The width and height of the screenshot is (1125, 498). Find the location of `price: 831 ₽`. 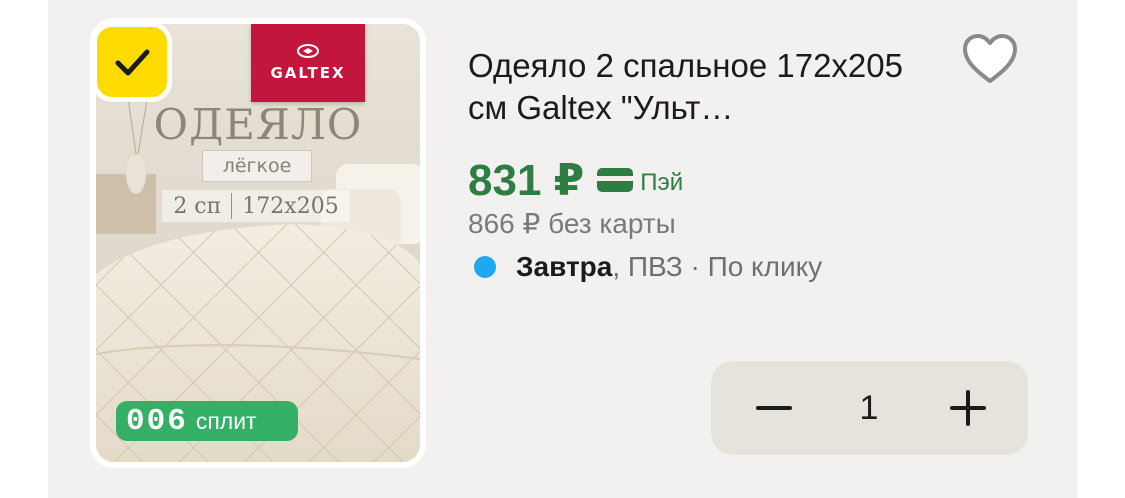

price: 831 ₽ is located at coordinates (526, 180).